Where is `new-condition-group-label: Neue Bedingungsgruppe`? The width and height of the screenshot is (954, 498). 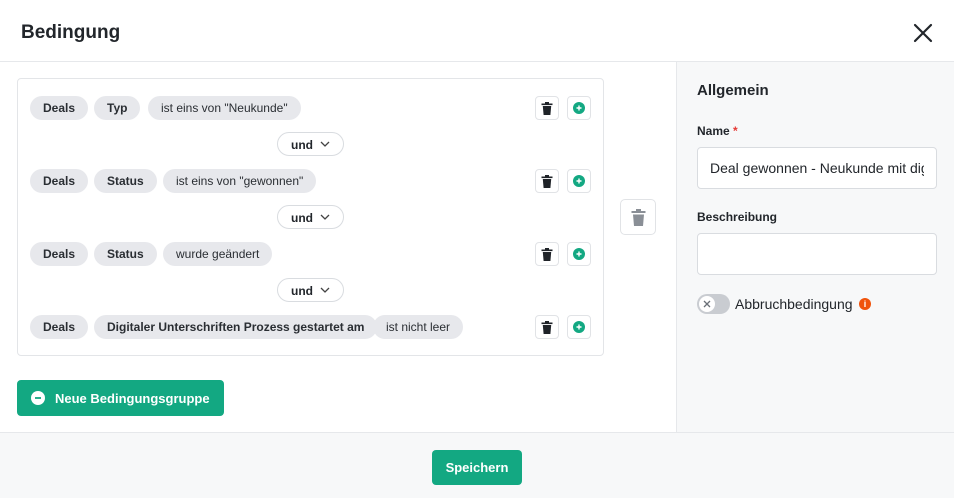
new-condition-group-label: Neue Bedingungsgruppe is located at coordinates (132, 398).